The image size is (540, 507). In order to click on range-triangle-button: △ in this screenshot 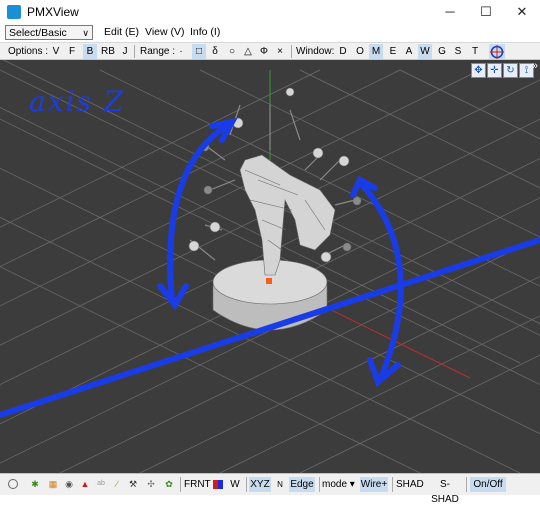, I will do `click(248, 51)`.